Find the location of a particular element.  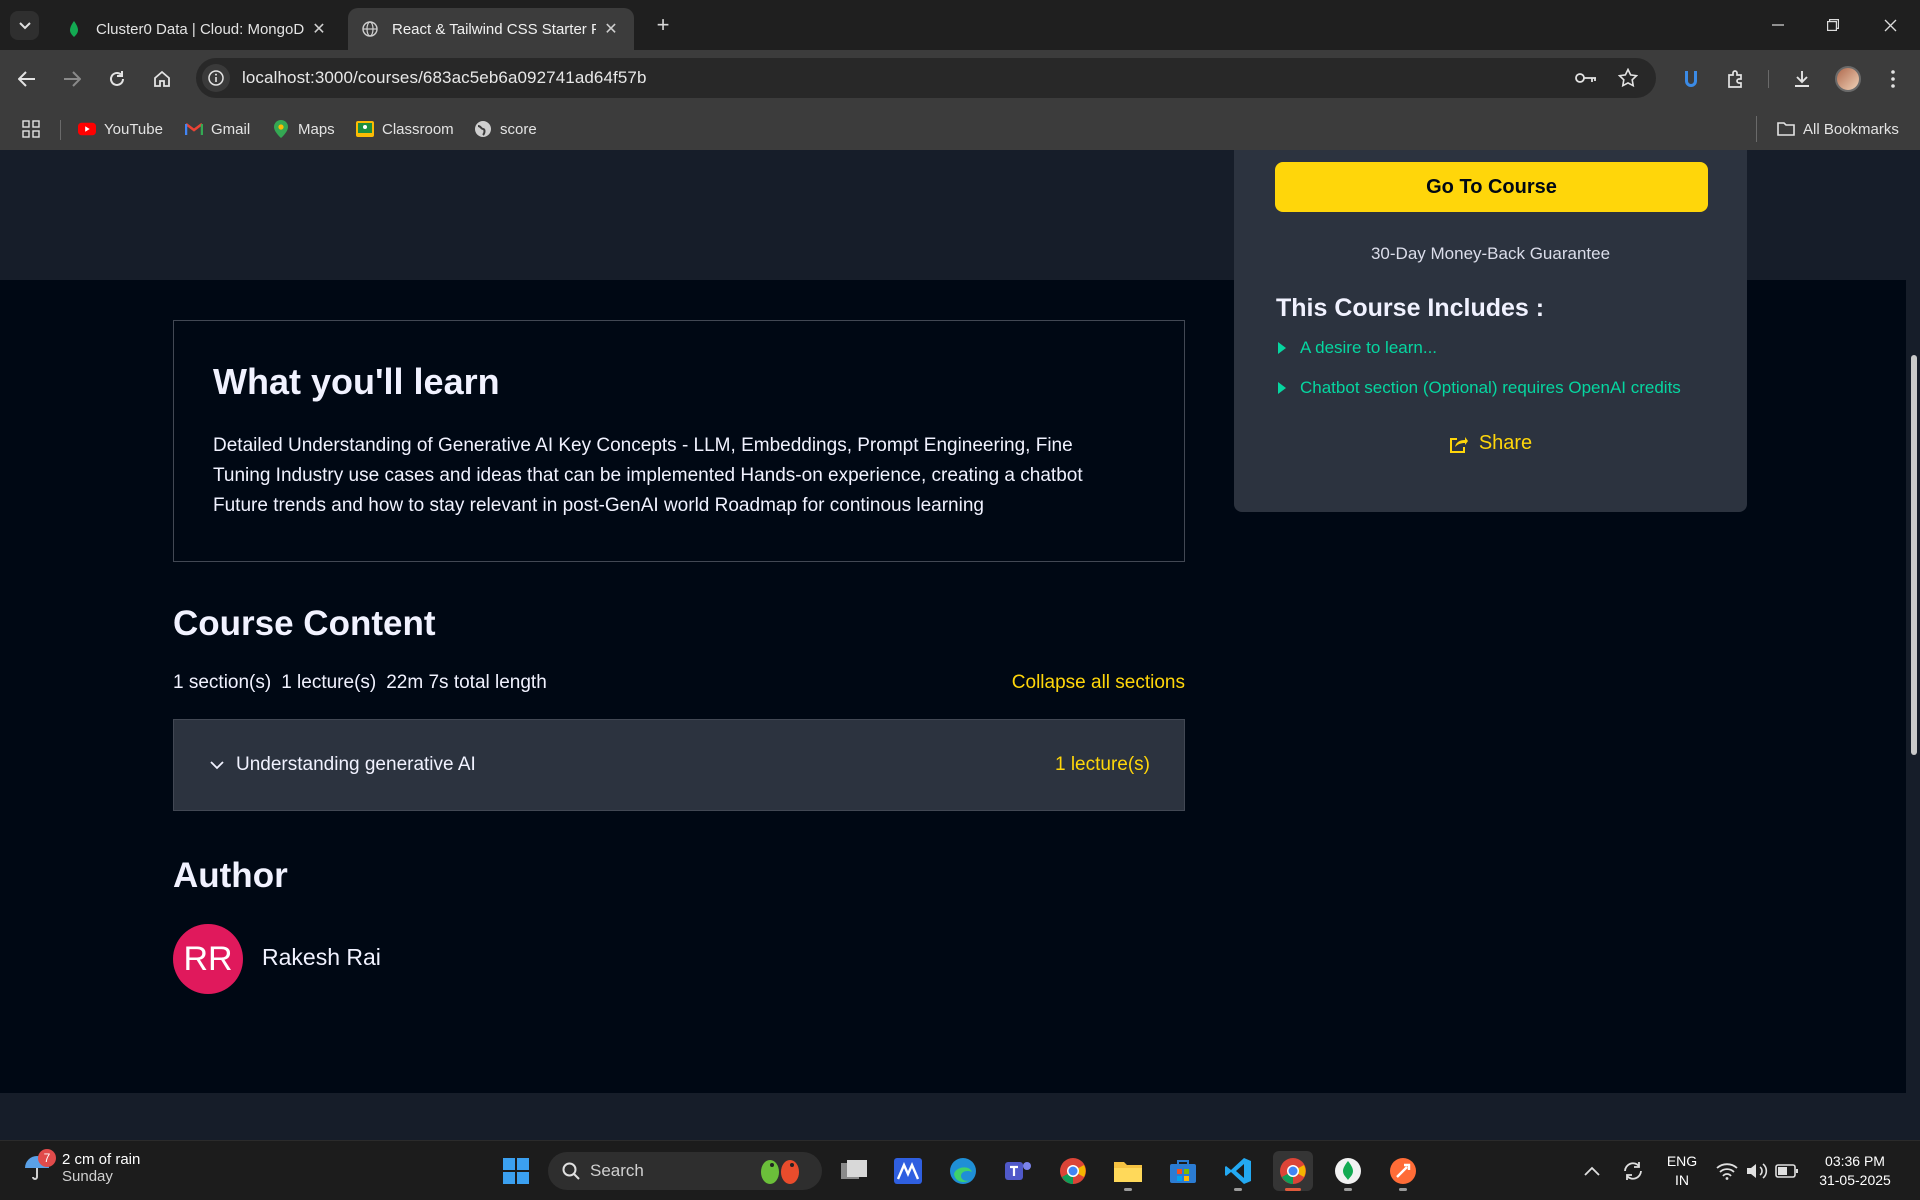

all-bookmarks-label: All Bookmarks is located at coordinates (1851, 129).